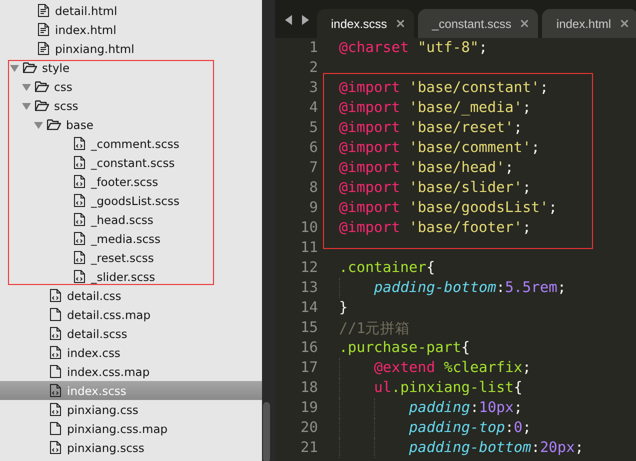 This screenshot has height=461, width=636. I want to click on file-name: pinxiang.html, so click(94, 49).